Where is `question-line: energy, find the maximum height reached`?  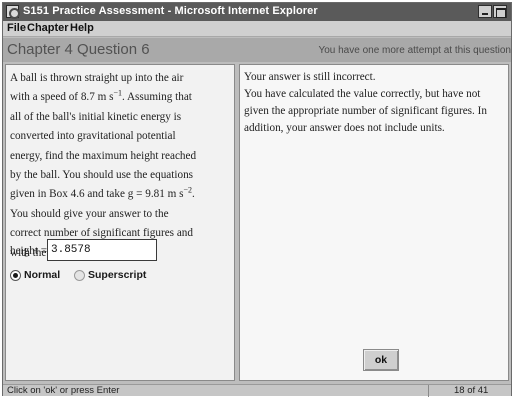
question-line: energy, find the maximum height reached is located at coordinates (103, 155).